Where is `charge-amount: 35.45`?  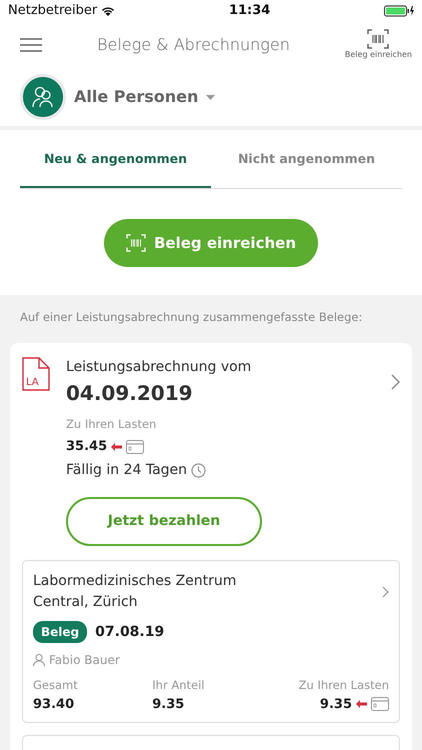
charge-amount: 35.45 is located at coordinates (87, 447).